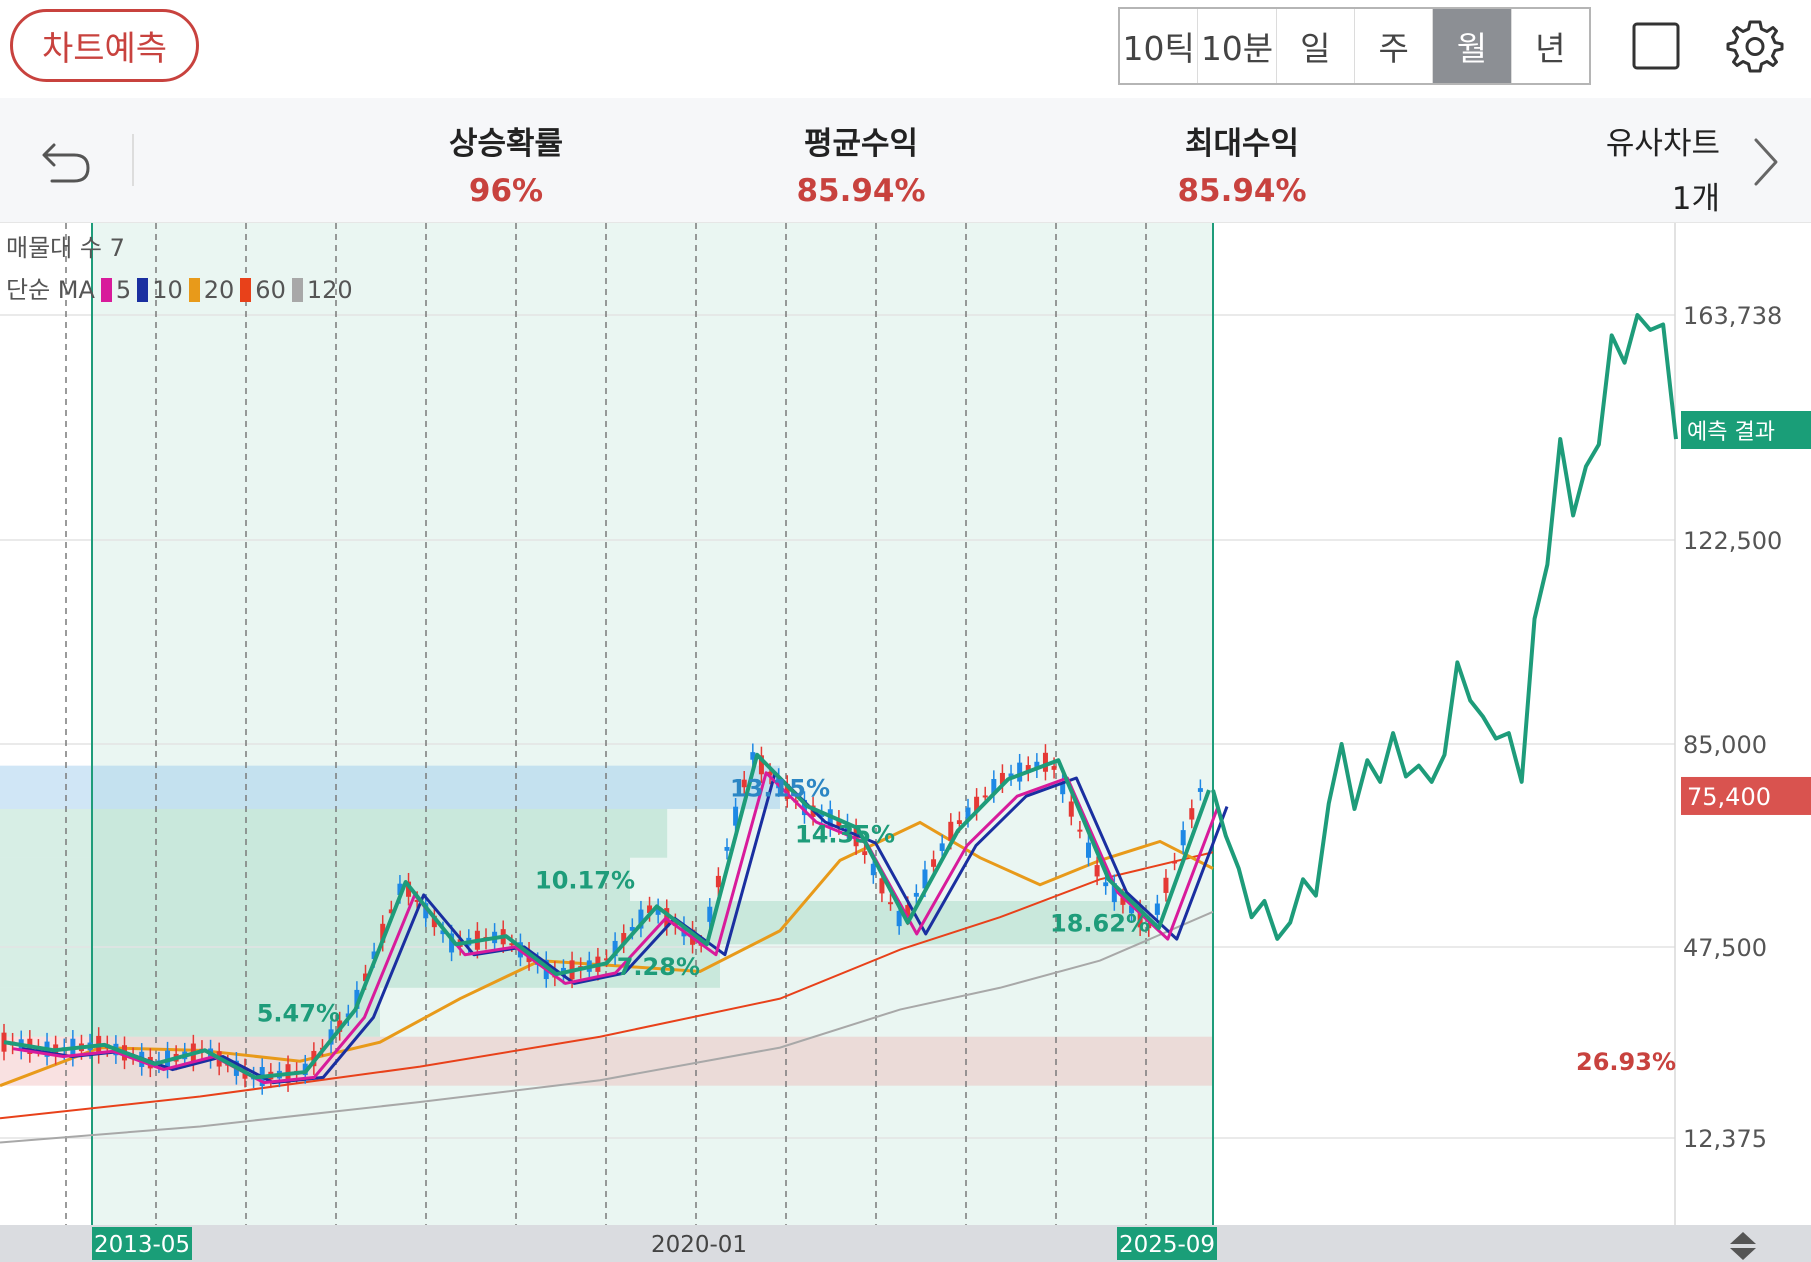 Image resolution: width=1811 pixels, height=1262 pixels. I want to click on average-return: 평균수익 85.94%, so click(861, 163).